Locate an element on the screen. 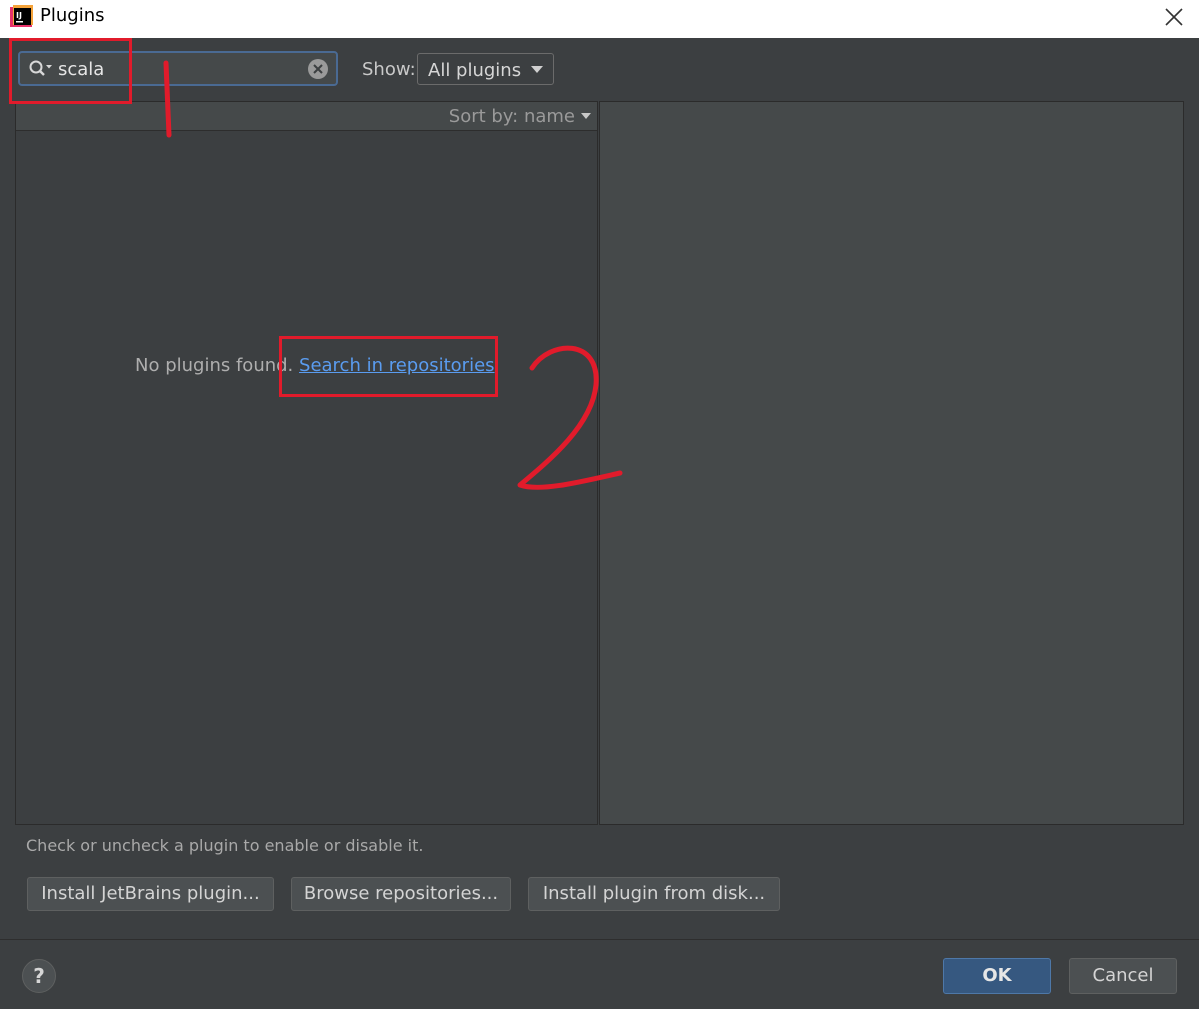 This screenshot has height=1009, width=1199. annotation-box-search is located at coordinates (70, 71).